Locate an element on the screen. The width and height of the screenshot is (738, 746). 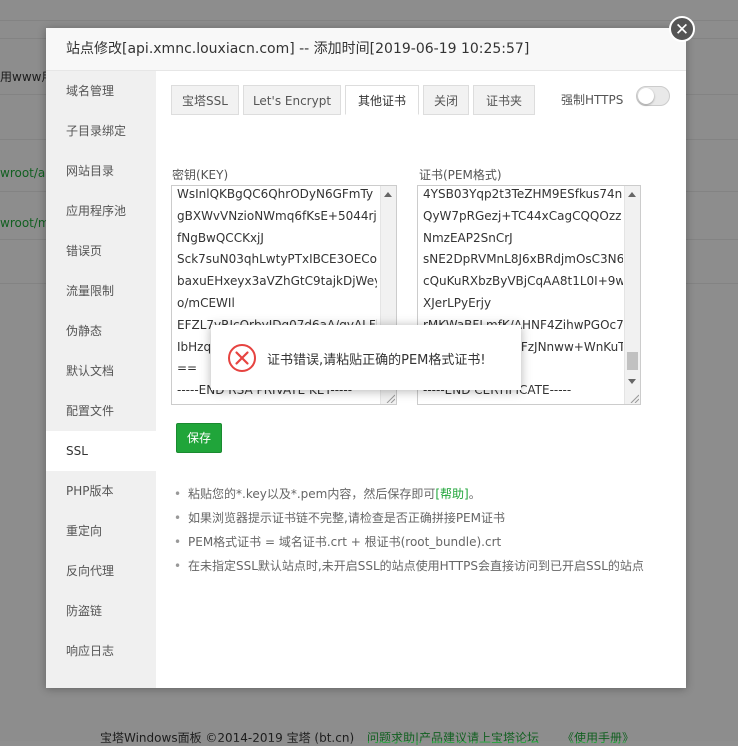
tab-cert-folder: 证书夹 is located at coordinates (504, 100).